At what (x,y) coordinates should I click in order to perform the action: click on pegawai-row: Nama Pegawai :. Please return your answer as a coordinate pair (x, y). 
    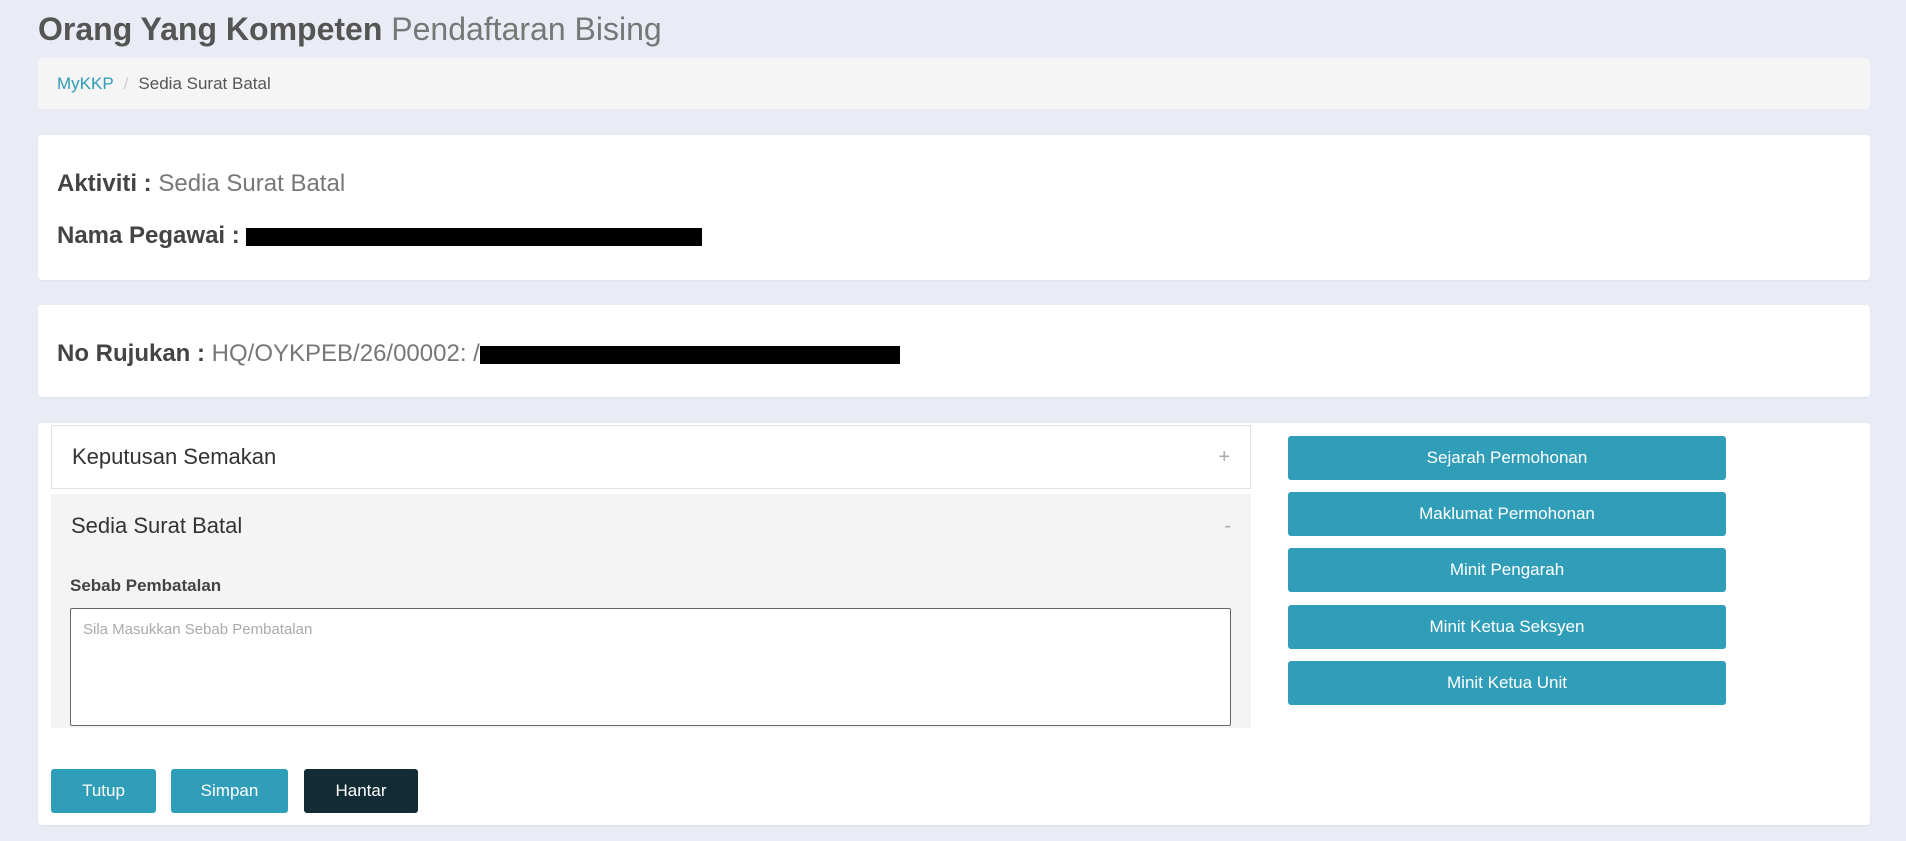
    Looking at the image, I should click on (380, 236).